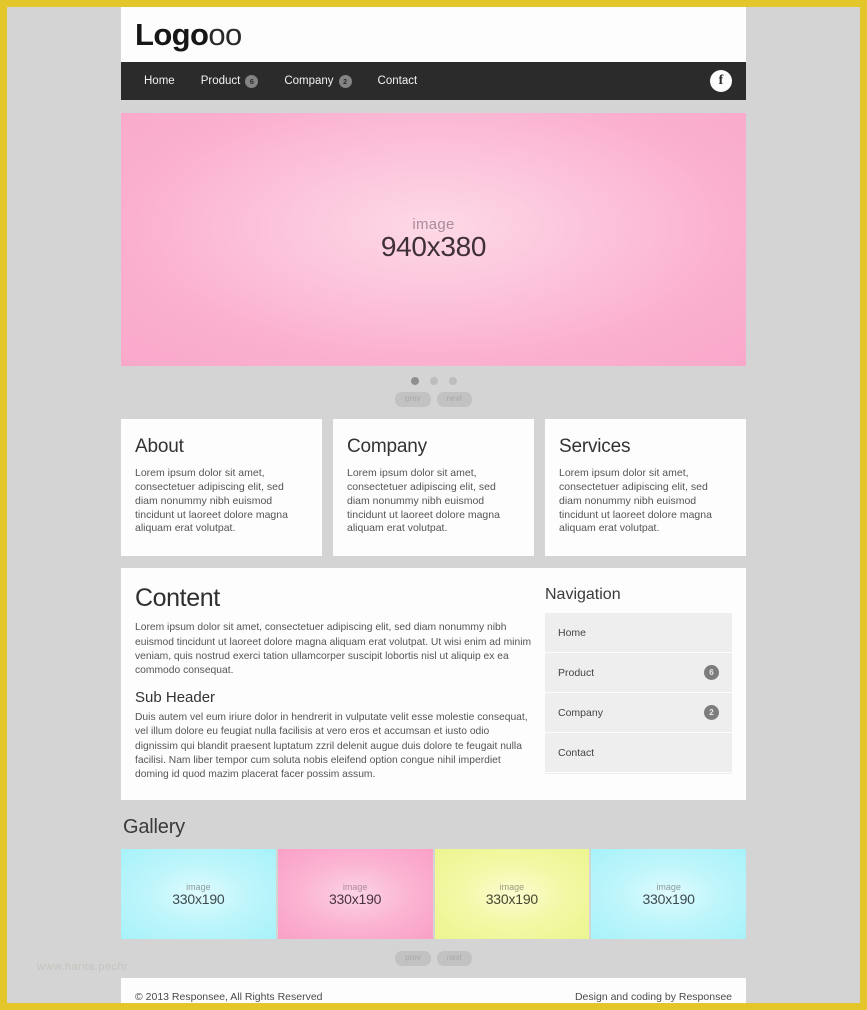 Image resolution: width=867 pixels, height=1010 pixels. I want to click on nav-item-label: Contact, so click(397, 81).